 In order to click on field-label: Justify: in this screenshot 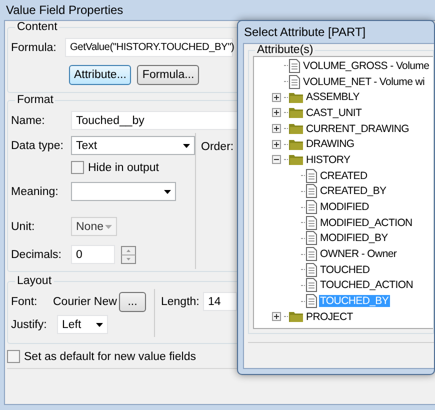, I will do `click(29, 324)`.